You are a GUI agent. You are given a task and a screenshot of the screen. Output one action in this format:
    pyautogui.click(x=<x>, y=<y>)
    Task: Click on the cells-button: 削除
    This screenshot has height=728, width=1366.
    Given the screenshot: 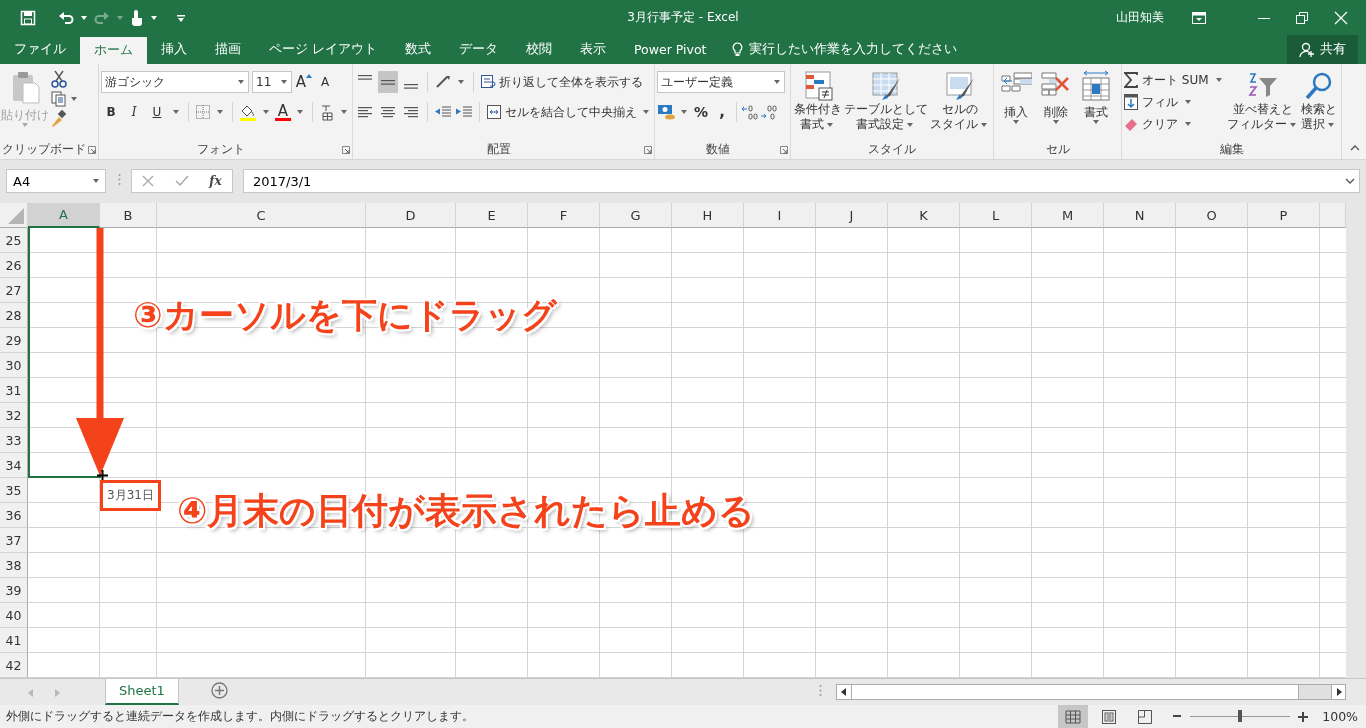 What is the action you would take?
    pyautogui.click(x=1056, y=105)
    